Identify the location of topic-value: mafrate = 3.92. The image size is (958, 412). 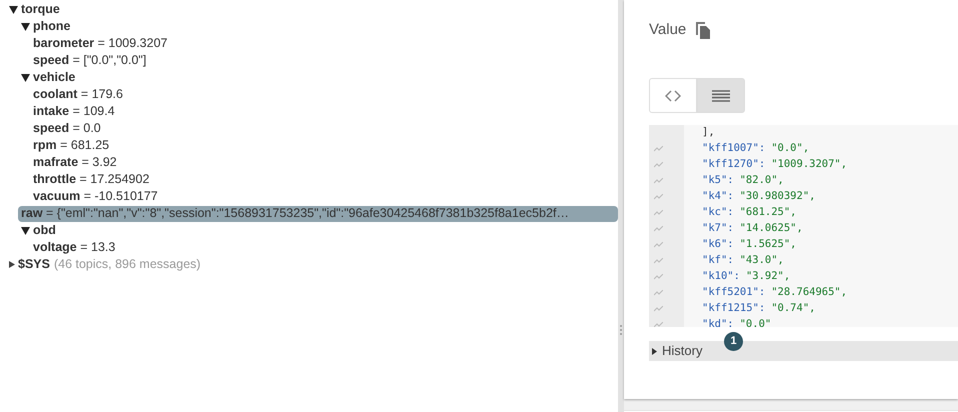
(75, 162).